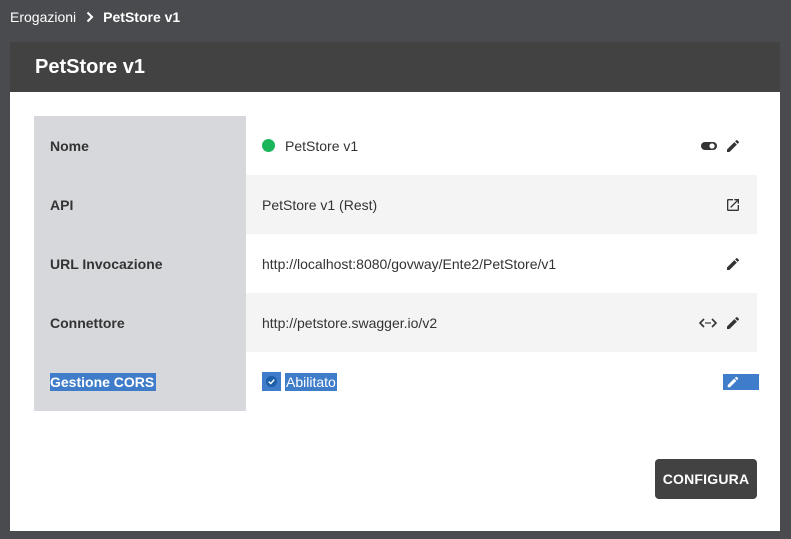 This screenshot has width=791, height=539. What do you see at coordinates (395, 204) in the screenshot?
I see `row-api: API PetStore v1 (Rest)` at bounding box center [395, 204].